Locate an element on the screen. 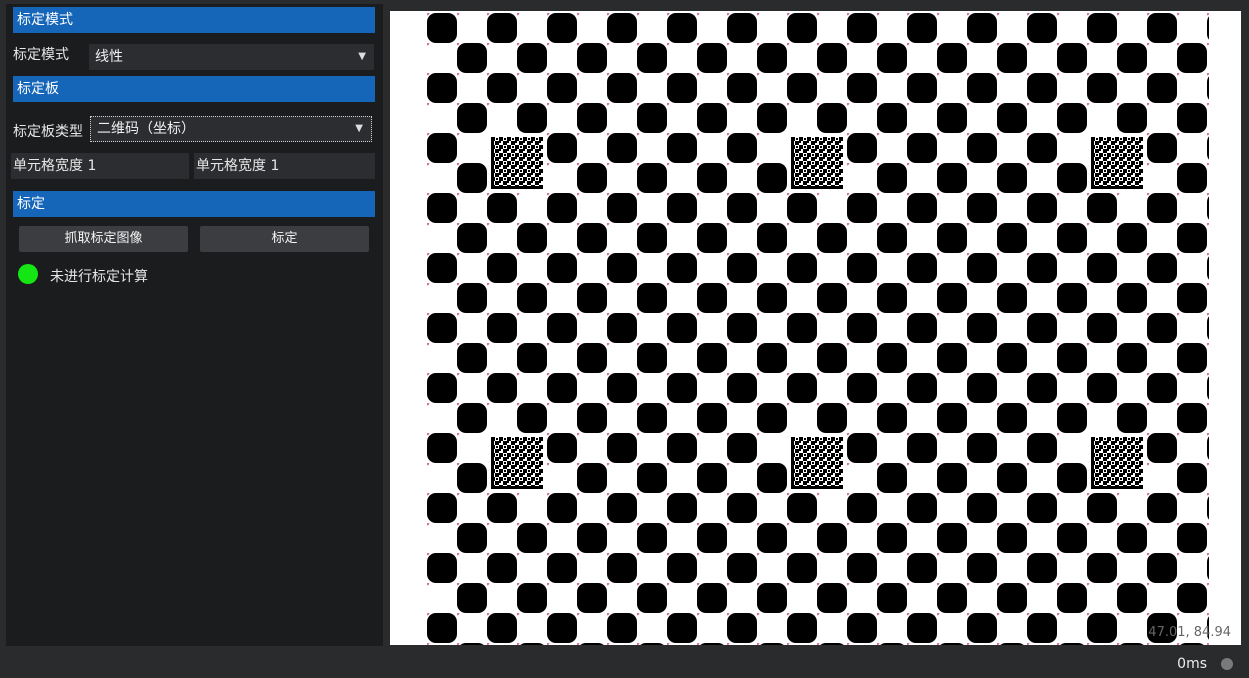  board-type-label: 标定板类型 is located at coordinates (48, 132).